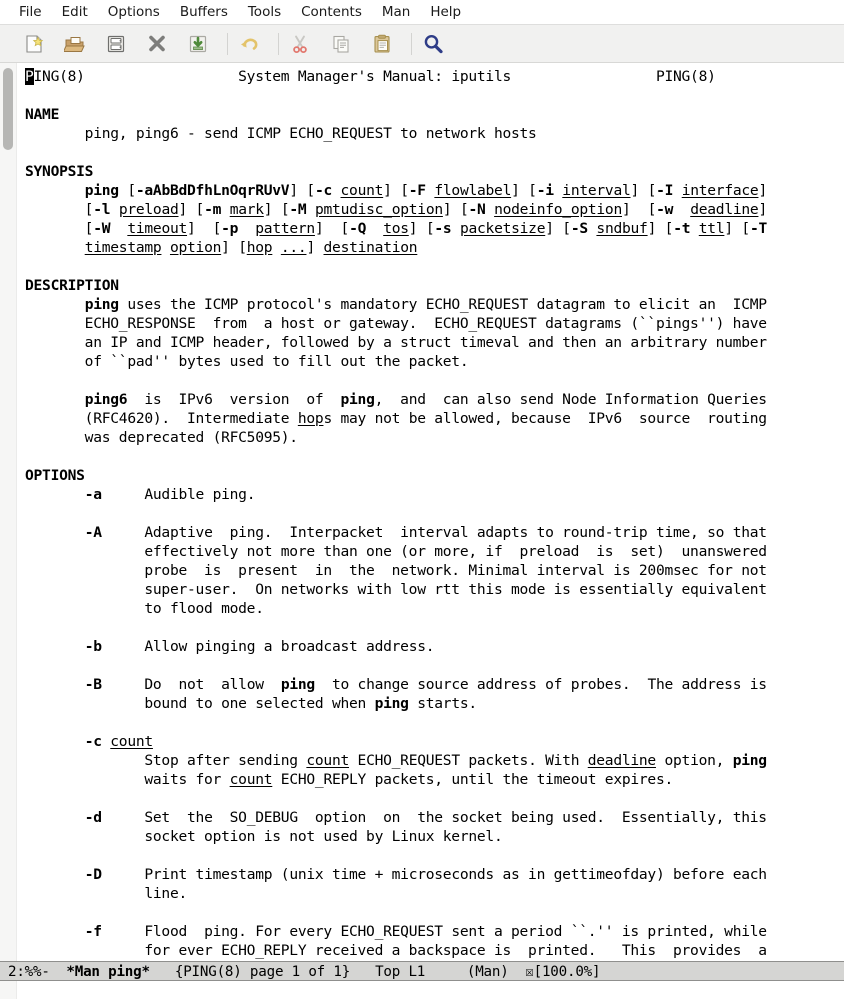  Describe the element at coordinates (396, 12) in the screenshot. I see `menu-man: Man` at that location.